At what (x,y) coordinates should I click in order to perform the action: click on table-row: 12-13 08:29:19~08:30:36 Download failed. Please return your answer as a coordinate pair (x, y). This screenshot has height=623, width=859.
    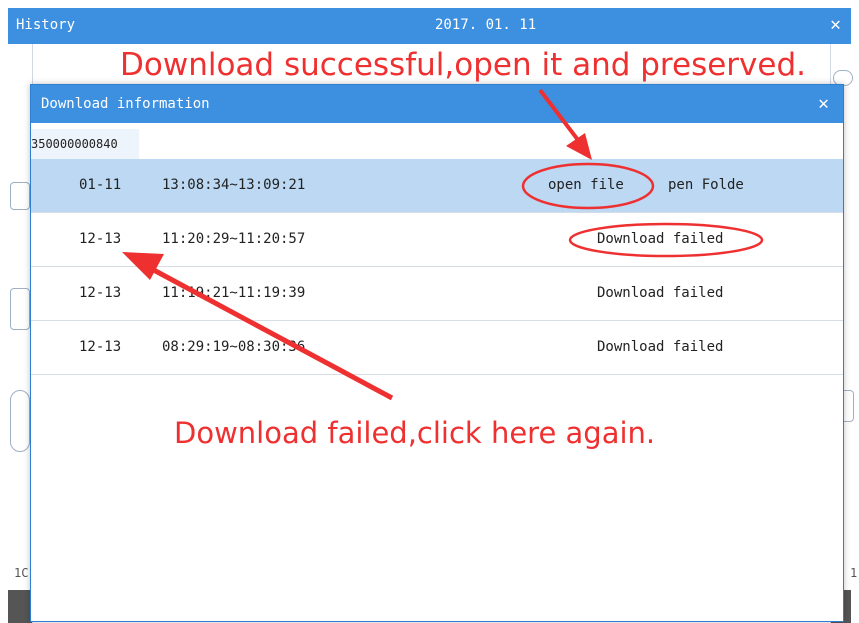
    Looking at the image, I should click on (437, 348).